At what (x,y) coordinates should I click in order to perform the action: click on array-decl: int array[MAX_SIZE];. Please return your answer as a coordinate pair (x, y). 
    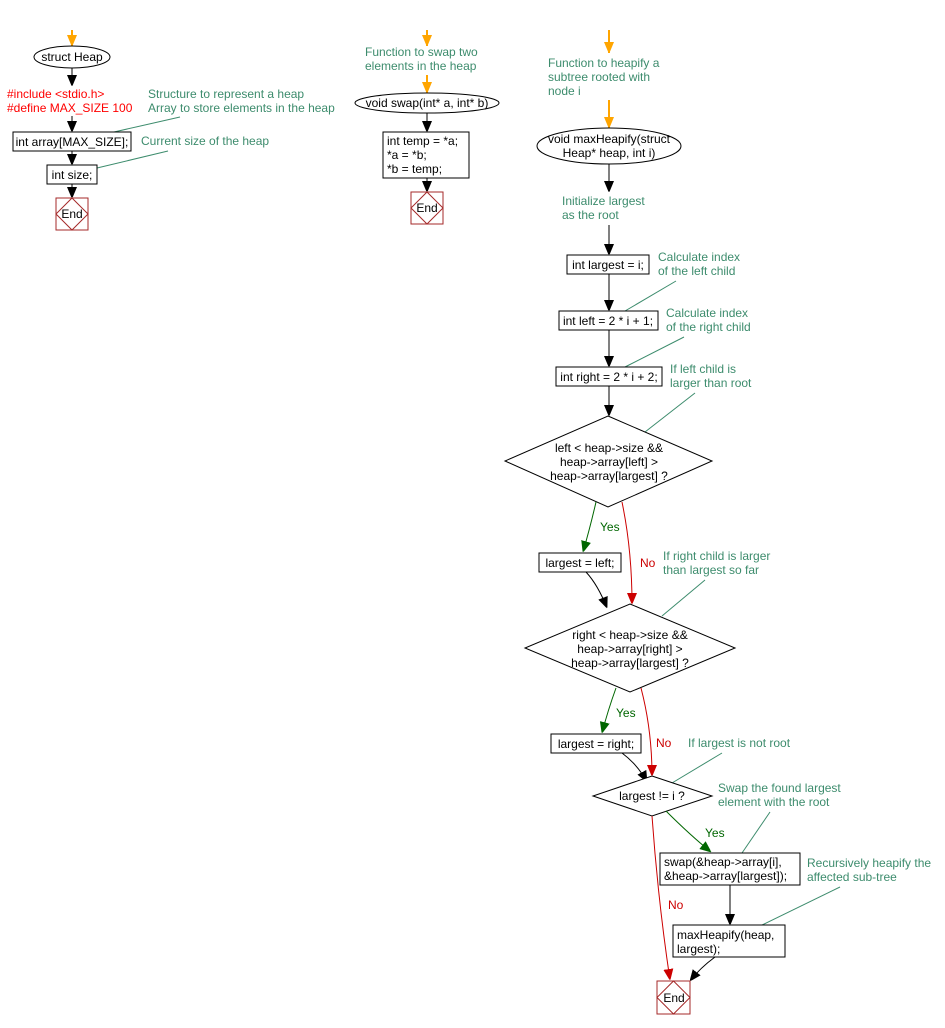
    Looking at the image, I should click on (72, 142).